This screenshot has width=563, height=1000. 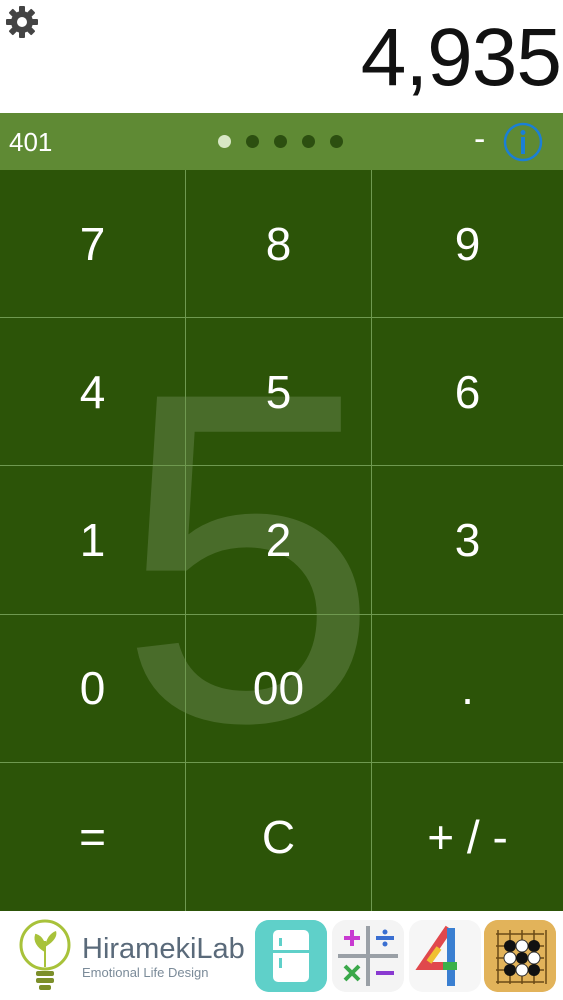 I want to click on number-four-app-icon, so click(x=445, y=956).